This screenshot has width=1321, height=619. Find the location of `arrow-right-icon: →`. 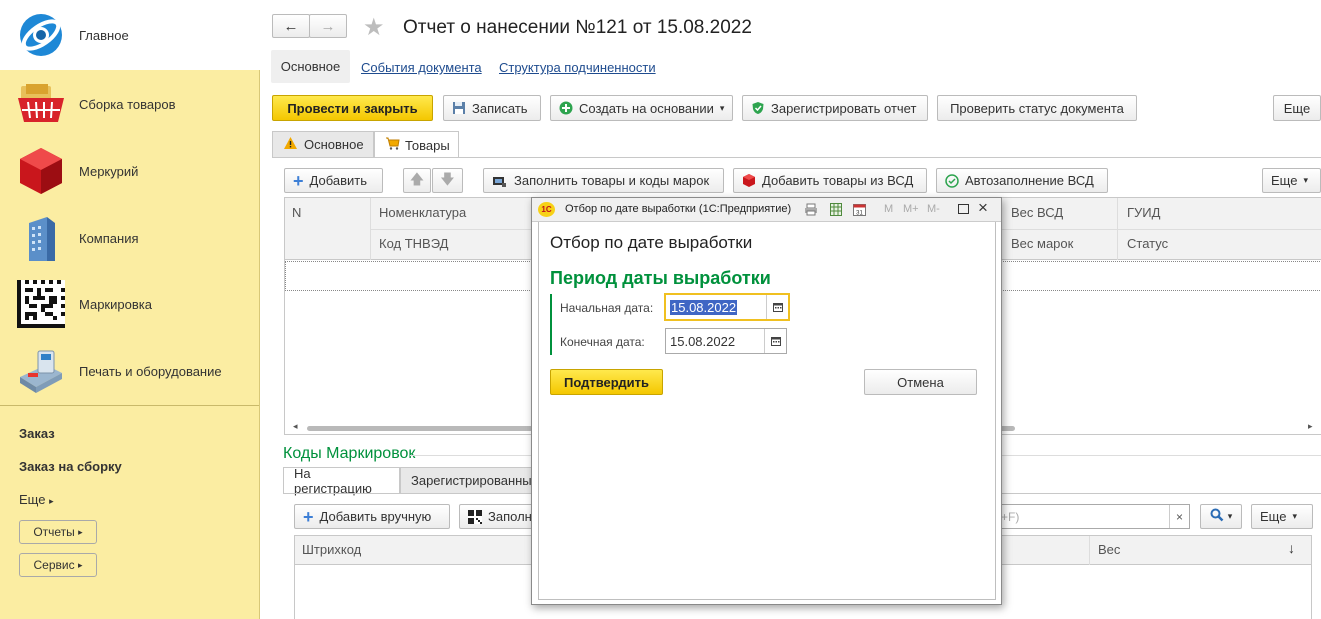

arrow-right-icon: → is located at coordinates (328, 26).